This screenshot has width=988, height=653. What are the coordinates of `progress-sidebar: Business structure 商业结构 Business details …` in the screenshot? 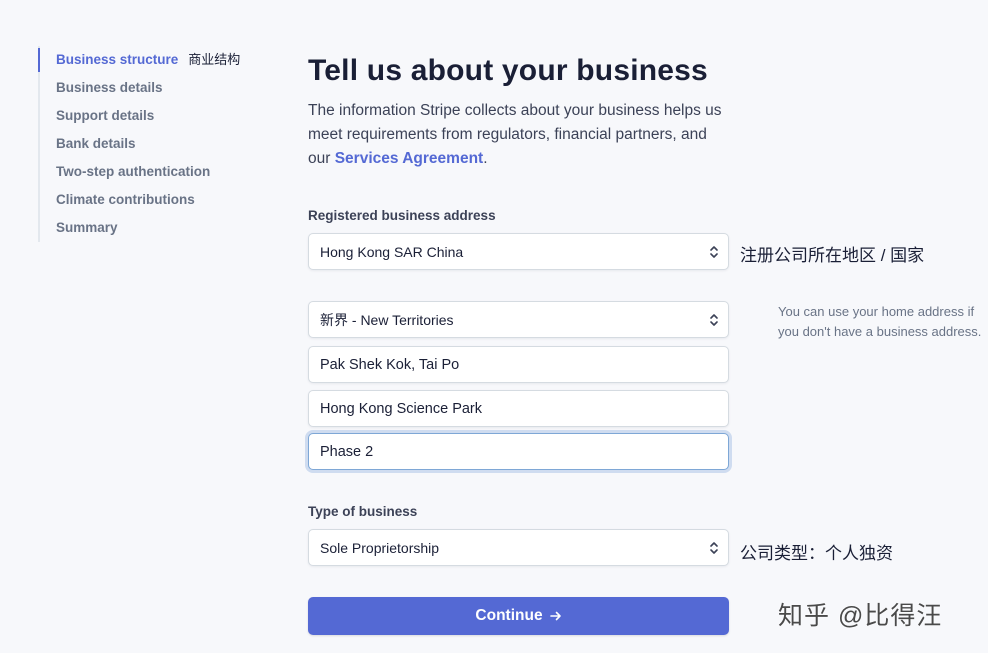 It's located at (158, 144).